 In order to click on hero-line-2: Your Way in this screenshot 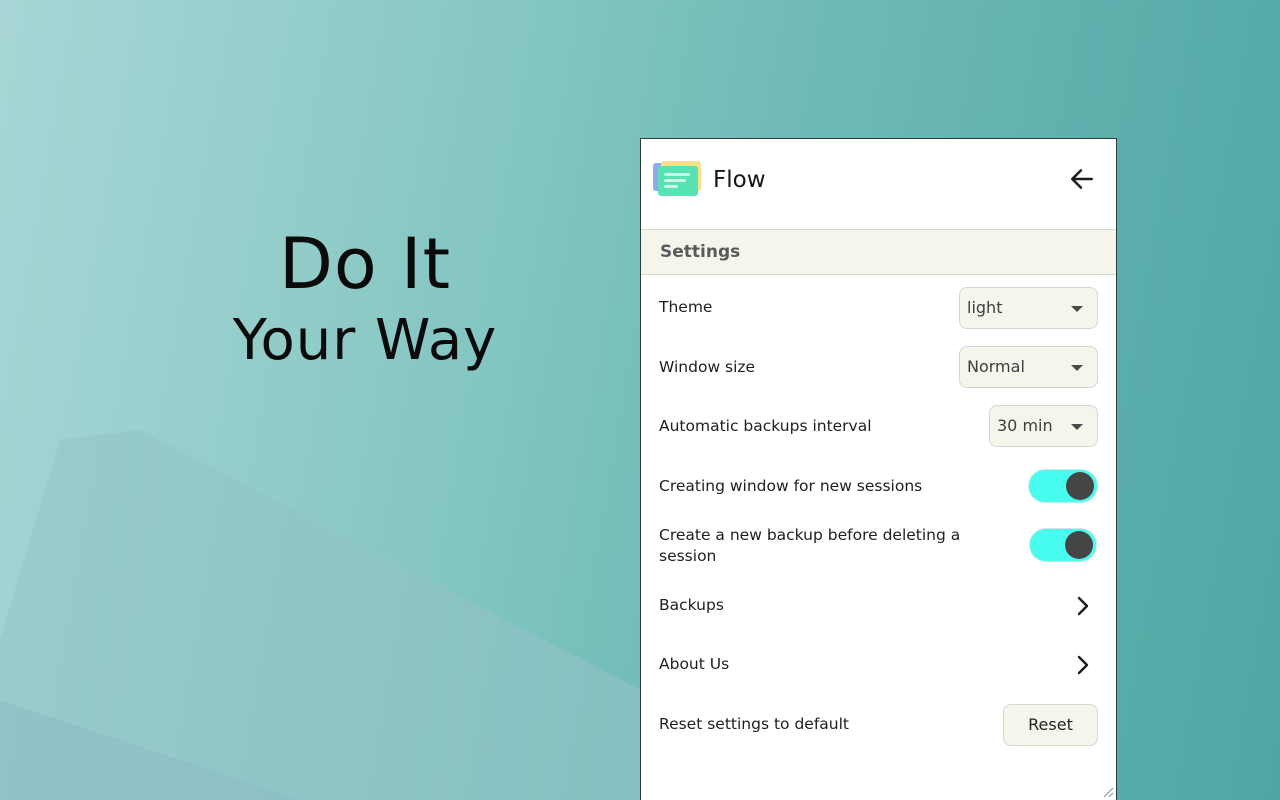, I will do `click(365, 340)`.